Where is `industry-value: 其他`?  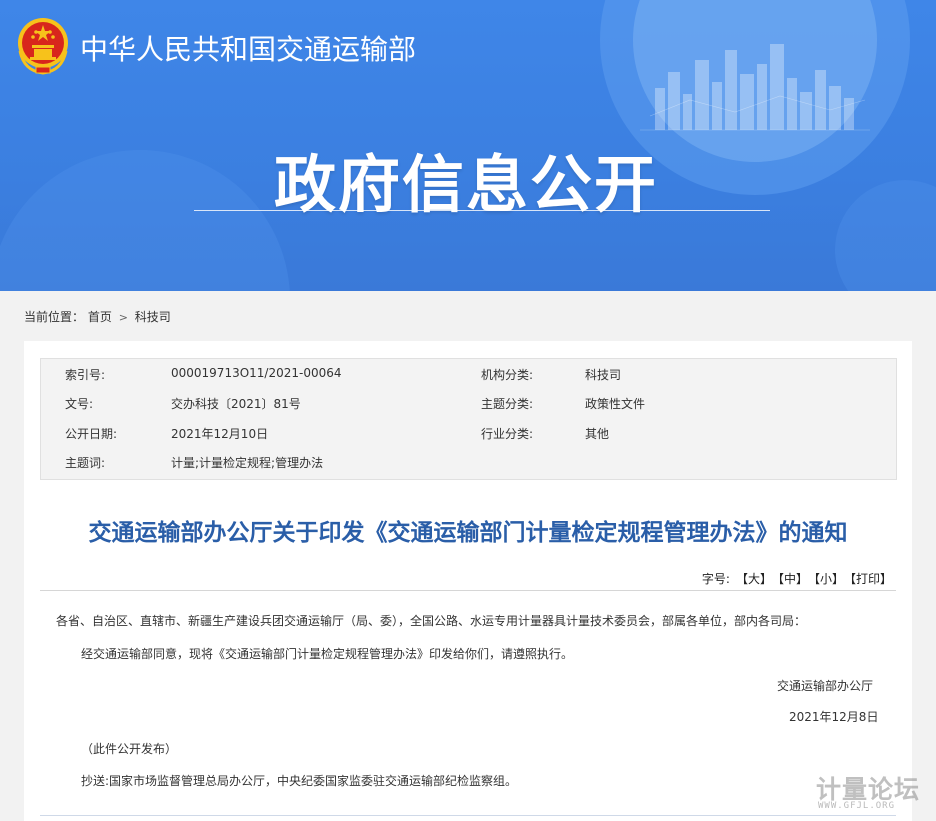 industry-value: 其他 is located at coordinates (597, 434).